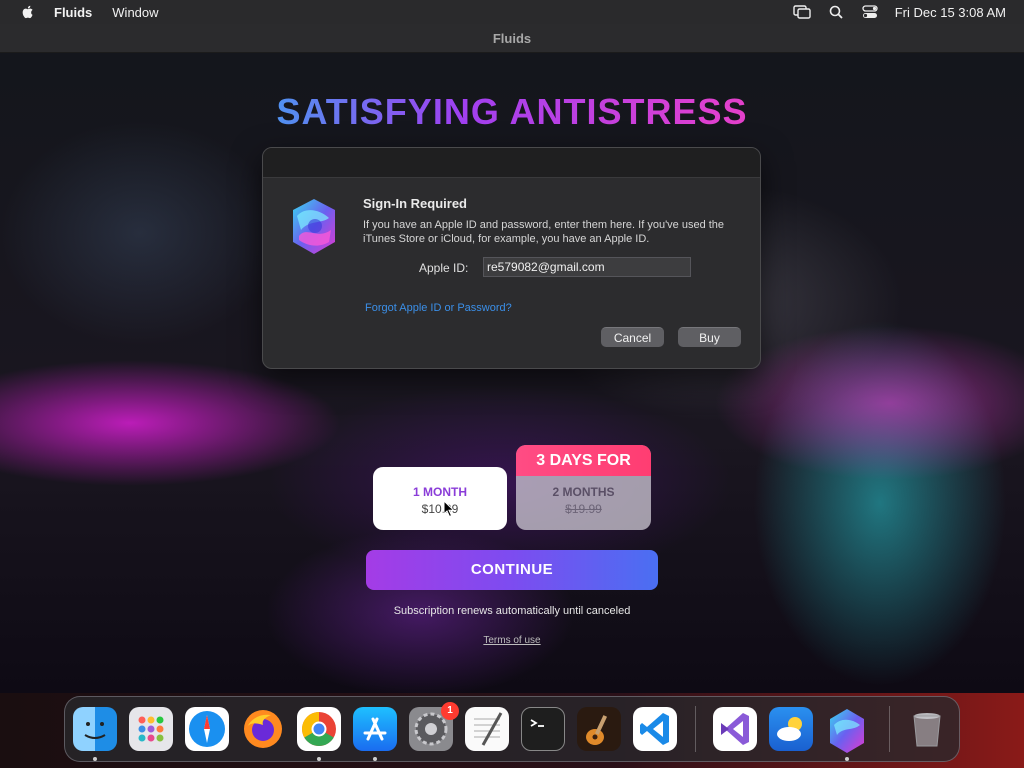 The width and height of the screenshot is (1024, 768). What do you see at coordinates (802, 12) in the screenshot?
I see `screen-mirroring-icon` at bounding box center [802, 12].